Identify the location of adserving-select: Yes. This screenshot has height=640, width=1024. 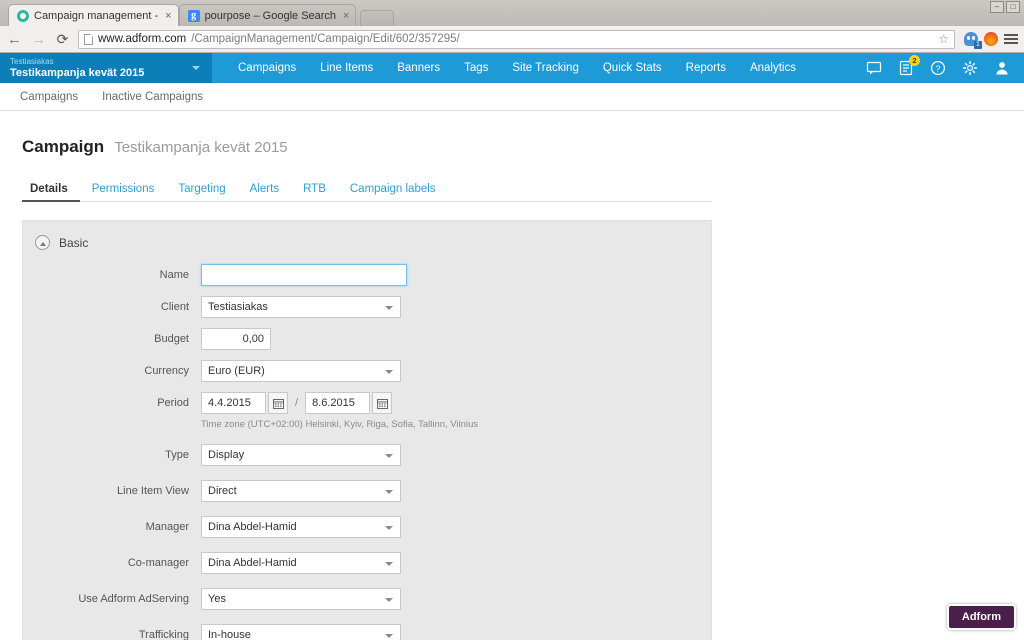
(301, 599).